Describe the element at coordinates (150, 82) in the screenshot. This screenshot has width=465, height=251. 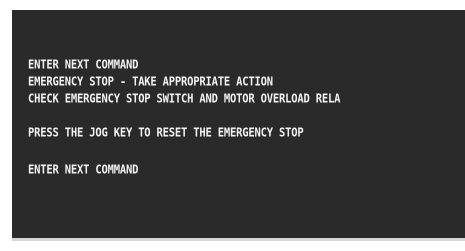
I see `emergency-stop-message: EMERGENCY STOP - TAKE APPROPRIATE ACTION` at that location.